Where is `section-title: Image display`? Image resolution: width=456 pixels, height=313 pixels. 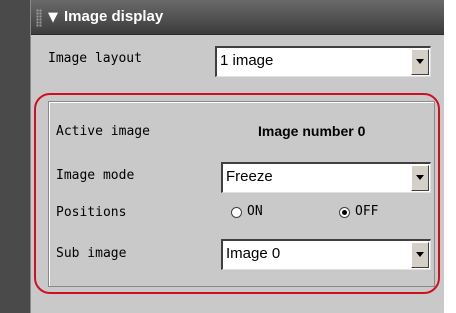 section-title: Image display is located at coordinates (114, 16).